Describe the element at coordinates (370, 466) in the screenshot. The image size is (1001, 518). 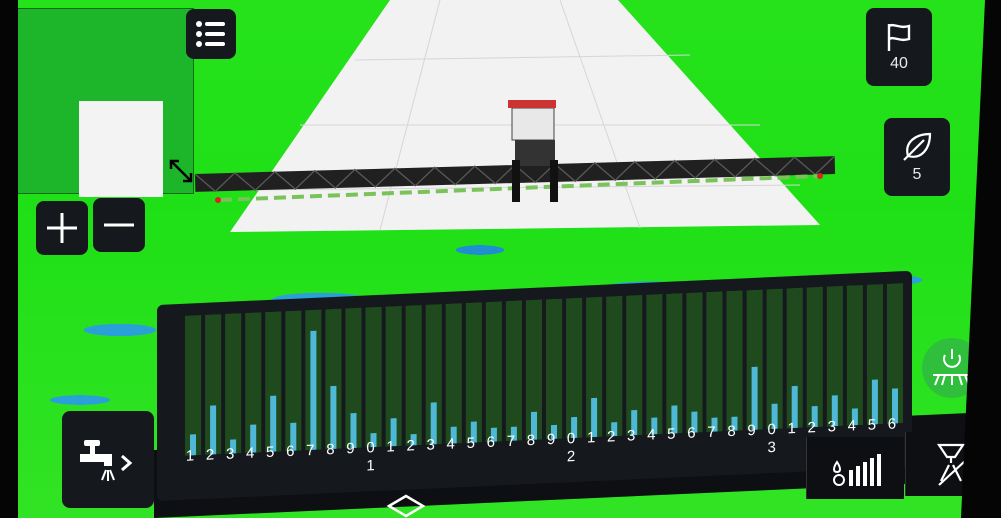
I see `section-group-label: 1` at that location.